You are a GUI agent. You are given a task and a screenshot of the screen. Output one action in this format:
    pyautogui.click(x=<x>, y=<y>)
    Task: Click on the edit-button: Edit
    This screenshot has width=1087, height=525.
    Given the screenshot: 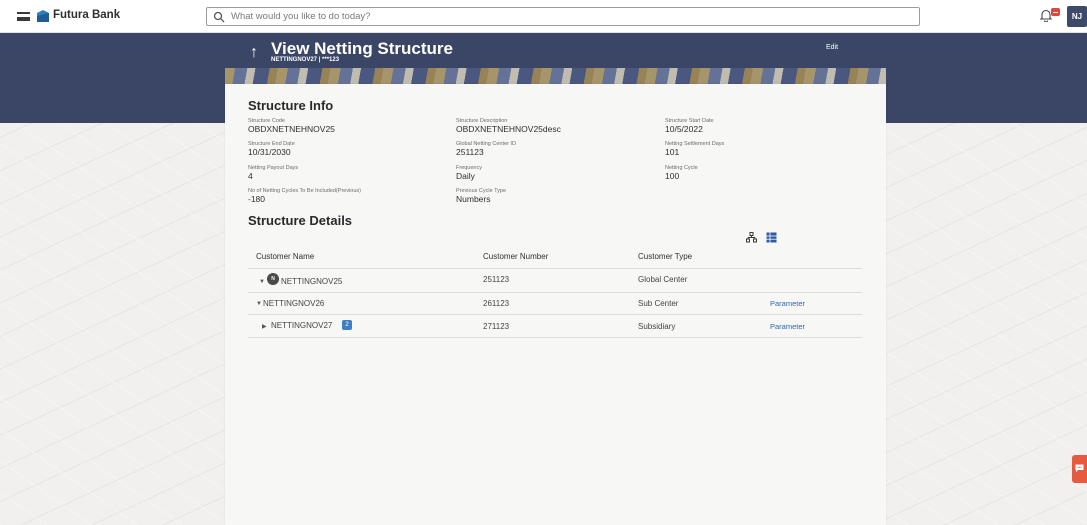 What is the action you would take?
    pyautogui.click(x=832, y=47)
    